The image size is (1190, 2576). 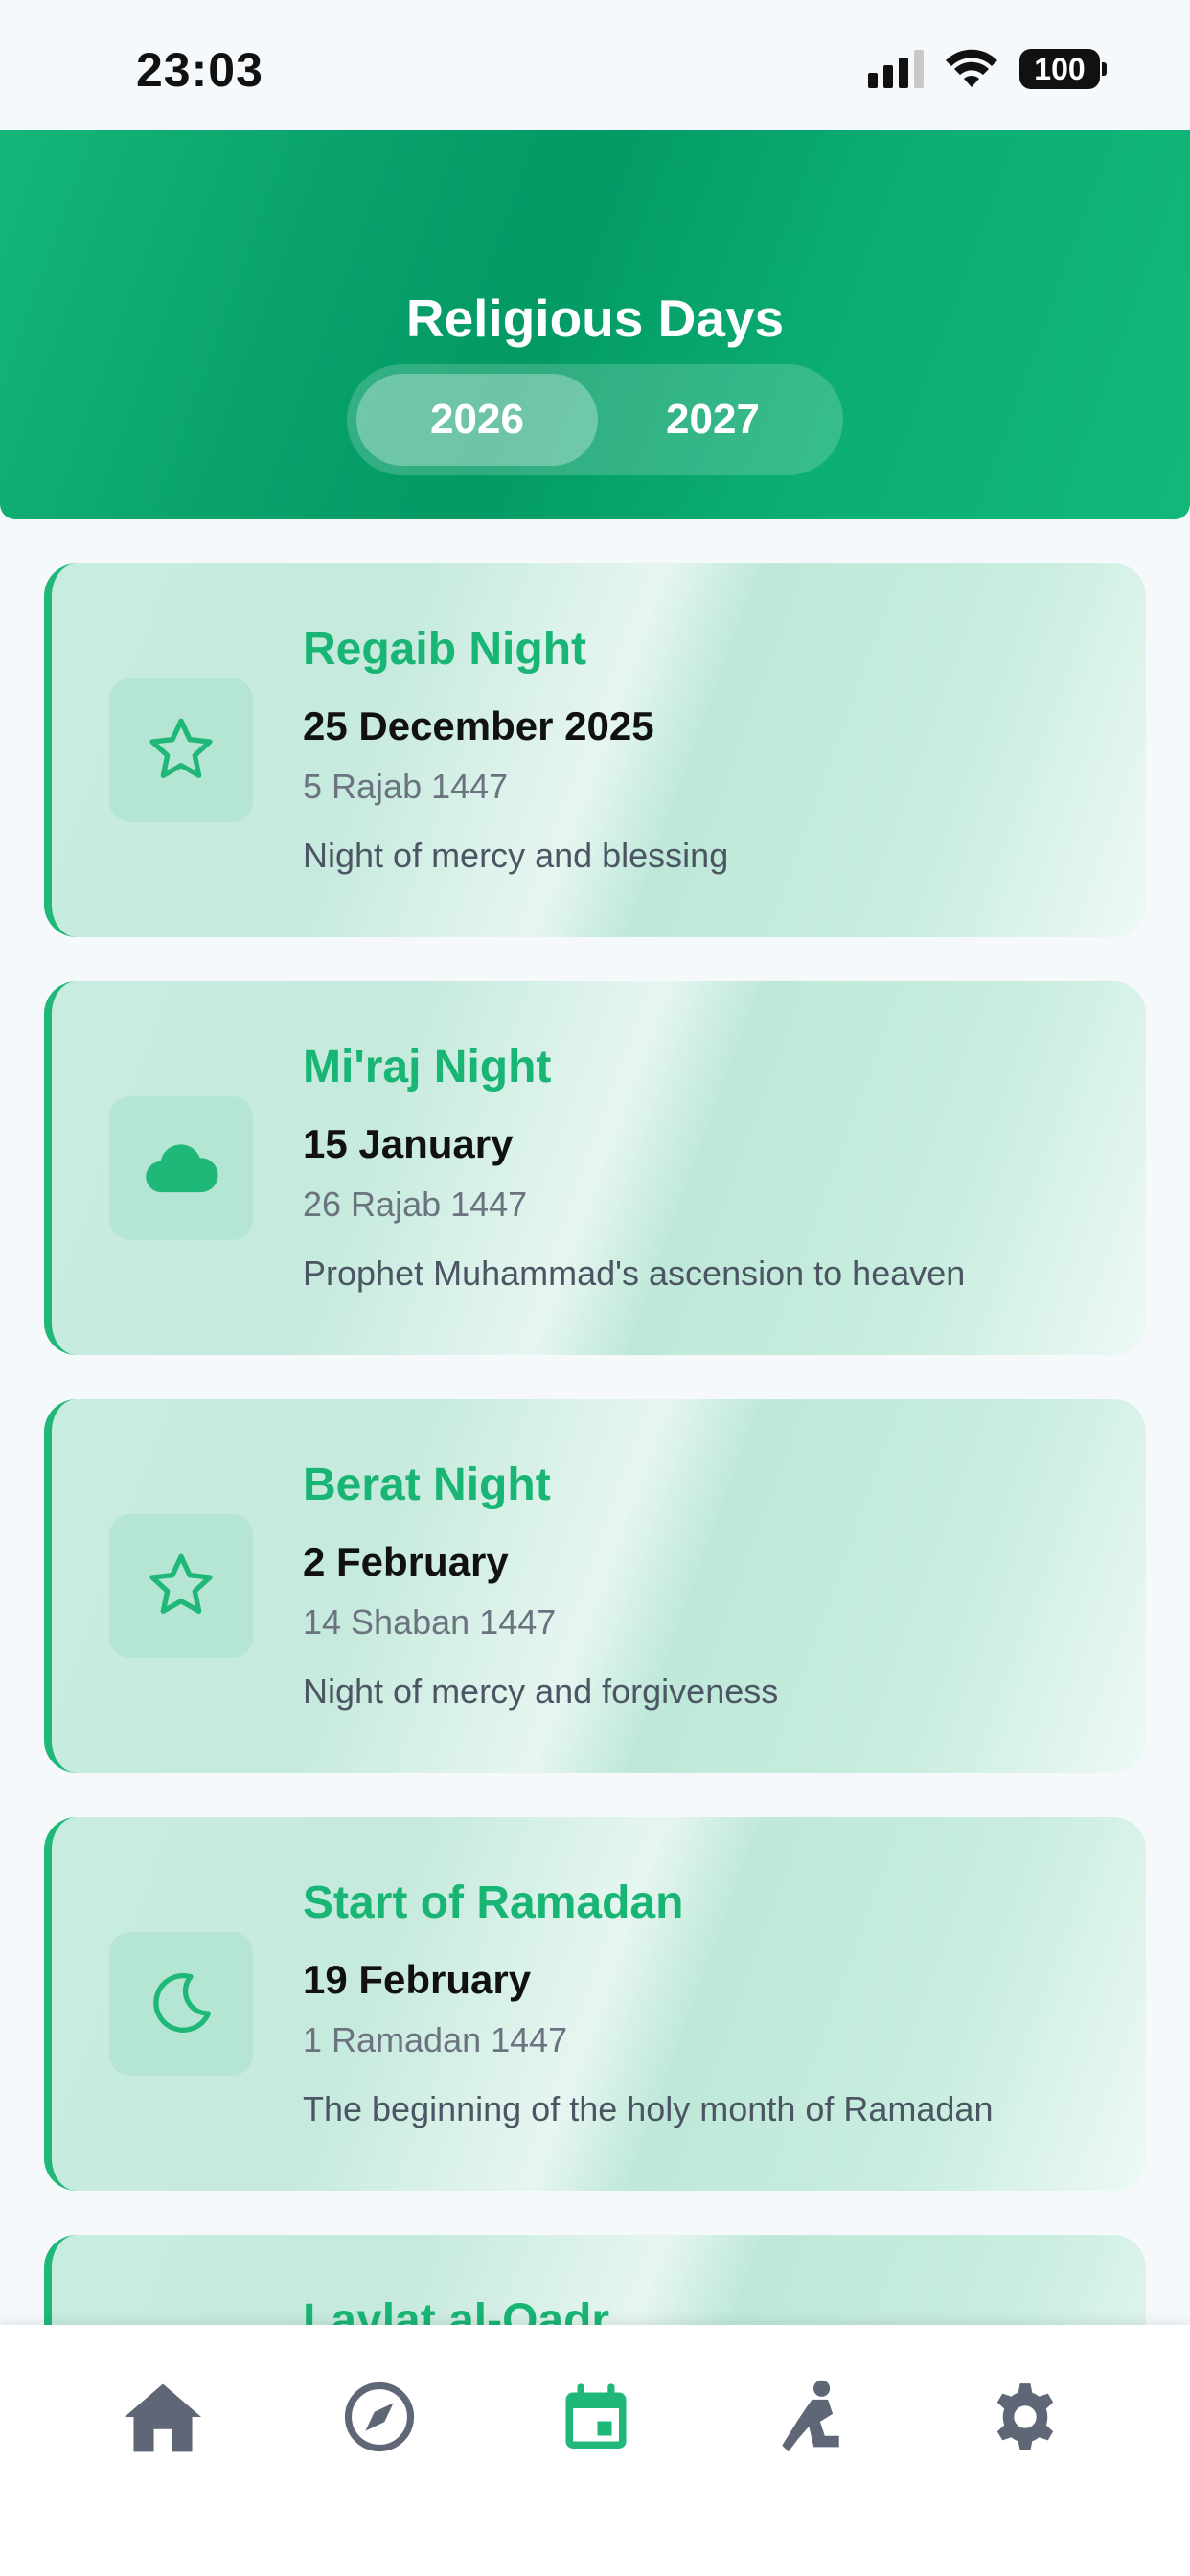 I want to click on compass-icon, so click(x=380, y=2416).